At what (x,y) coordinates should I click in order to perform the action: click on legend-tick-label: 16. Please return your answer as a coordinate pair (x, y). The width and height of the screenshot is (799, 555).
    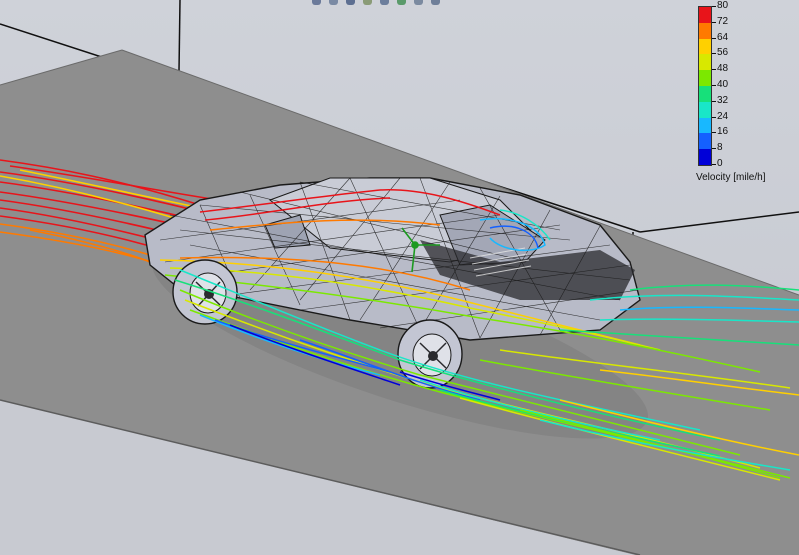
    Looking at the image, I should click on (720, 132).